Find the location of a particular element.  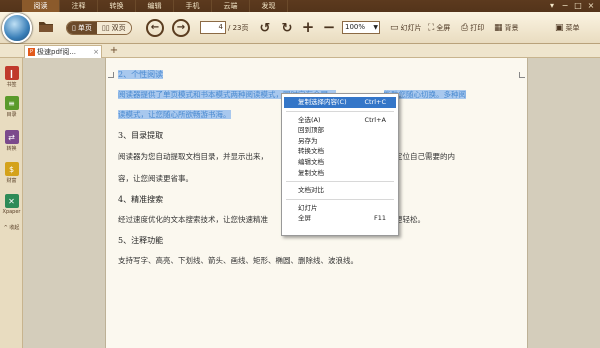

zoom-value: 100% is located at coordinates (355, 27).